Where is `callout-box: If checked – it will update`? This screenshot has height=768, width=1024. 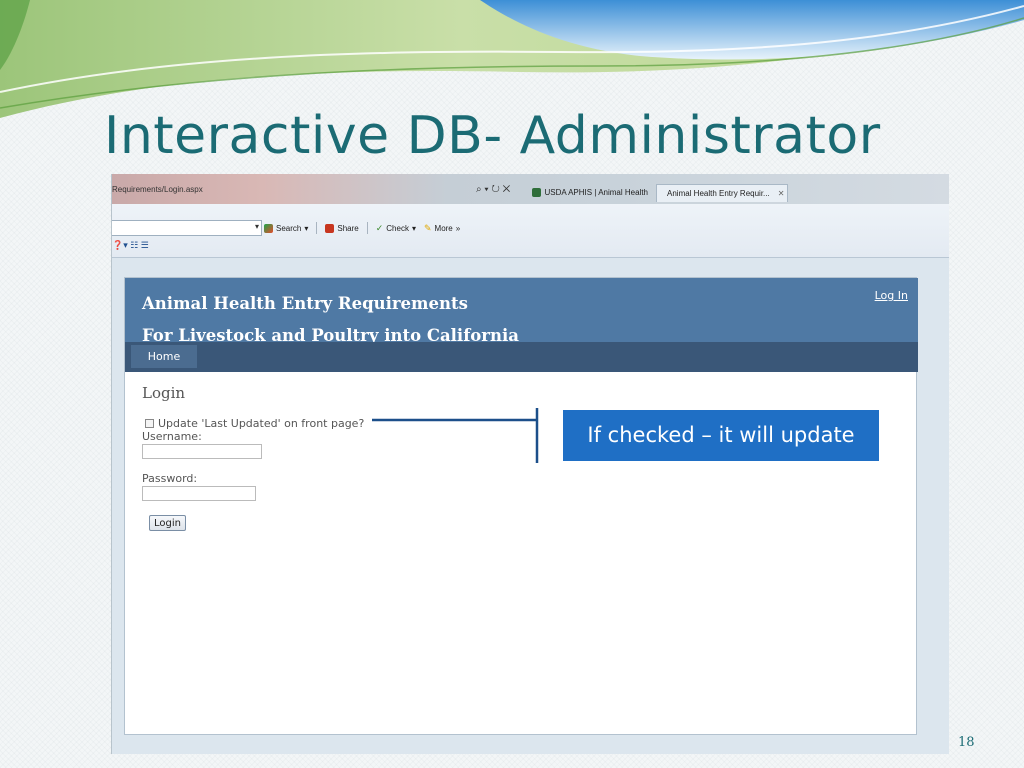 callout-box: If checked – it will update is located at coordinates (721, 435).